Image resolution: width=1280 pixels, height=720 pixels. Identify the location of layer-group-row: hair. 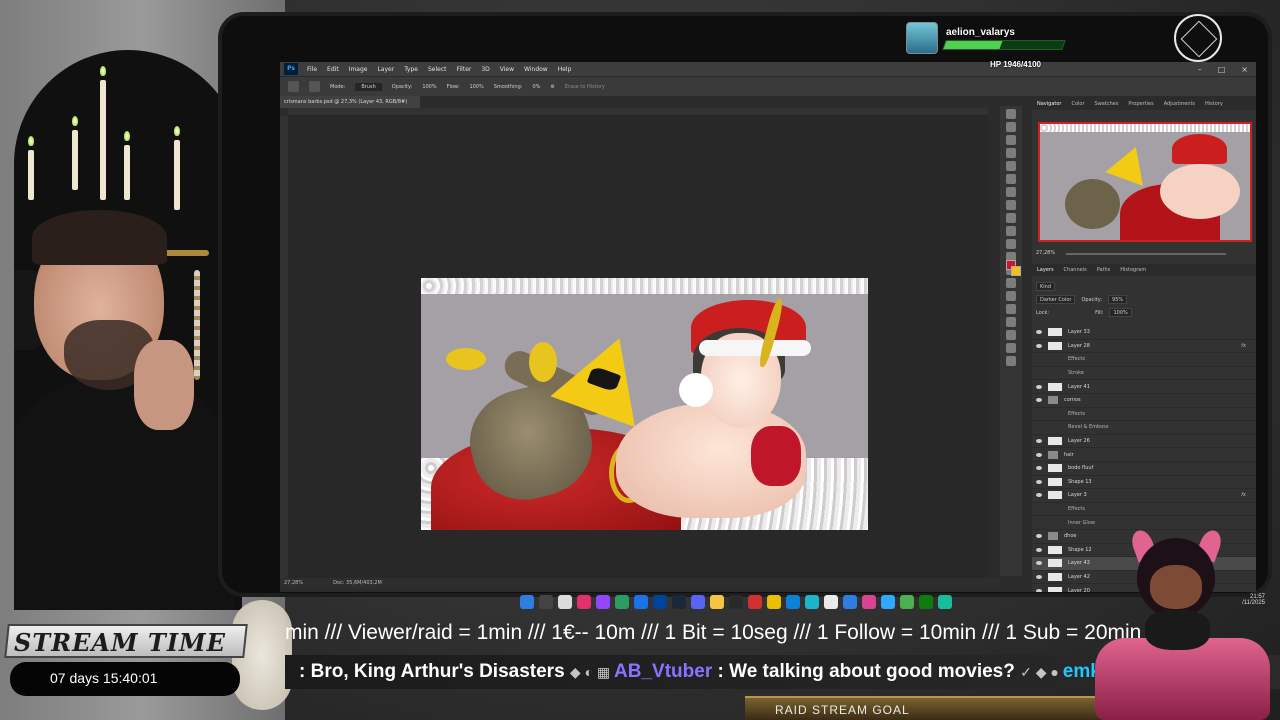
(1144, 455).